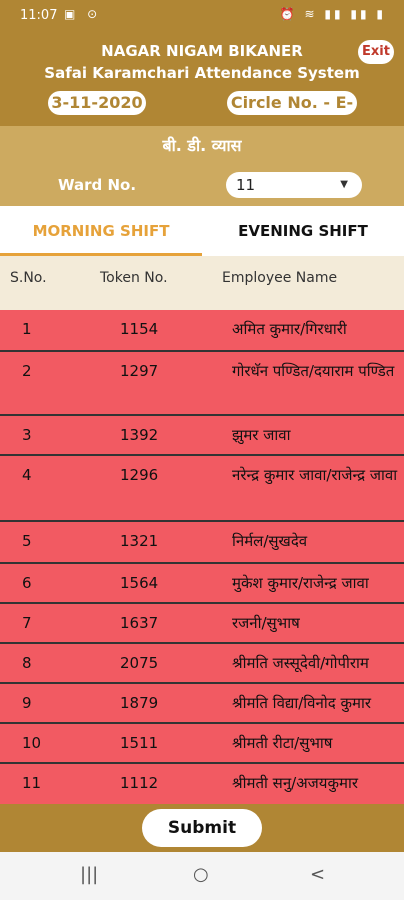  Describe the element at coordinates (202, 624) in the screenshot. I see `table-row: 7 1637 रजनी/सुभाष` at that location.